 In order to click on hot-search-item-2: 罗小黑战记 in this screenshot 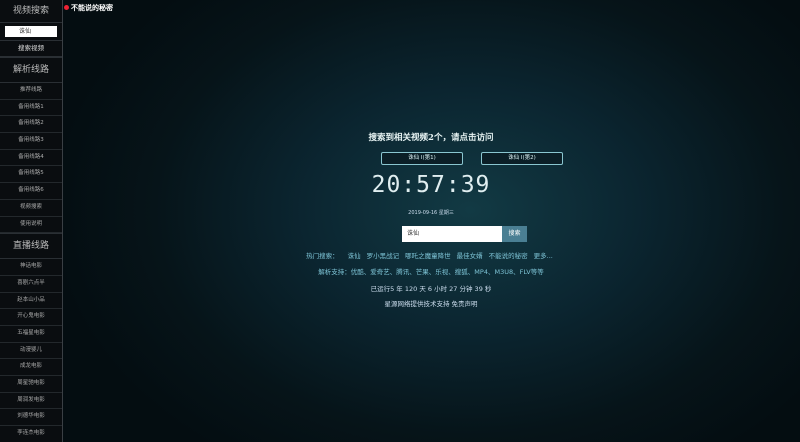, I will do `click(383, 256)`.